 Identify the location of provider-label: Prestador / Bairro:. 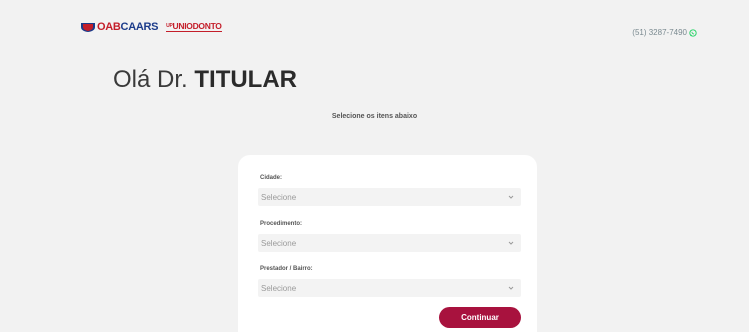
(286, 269).